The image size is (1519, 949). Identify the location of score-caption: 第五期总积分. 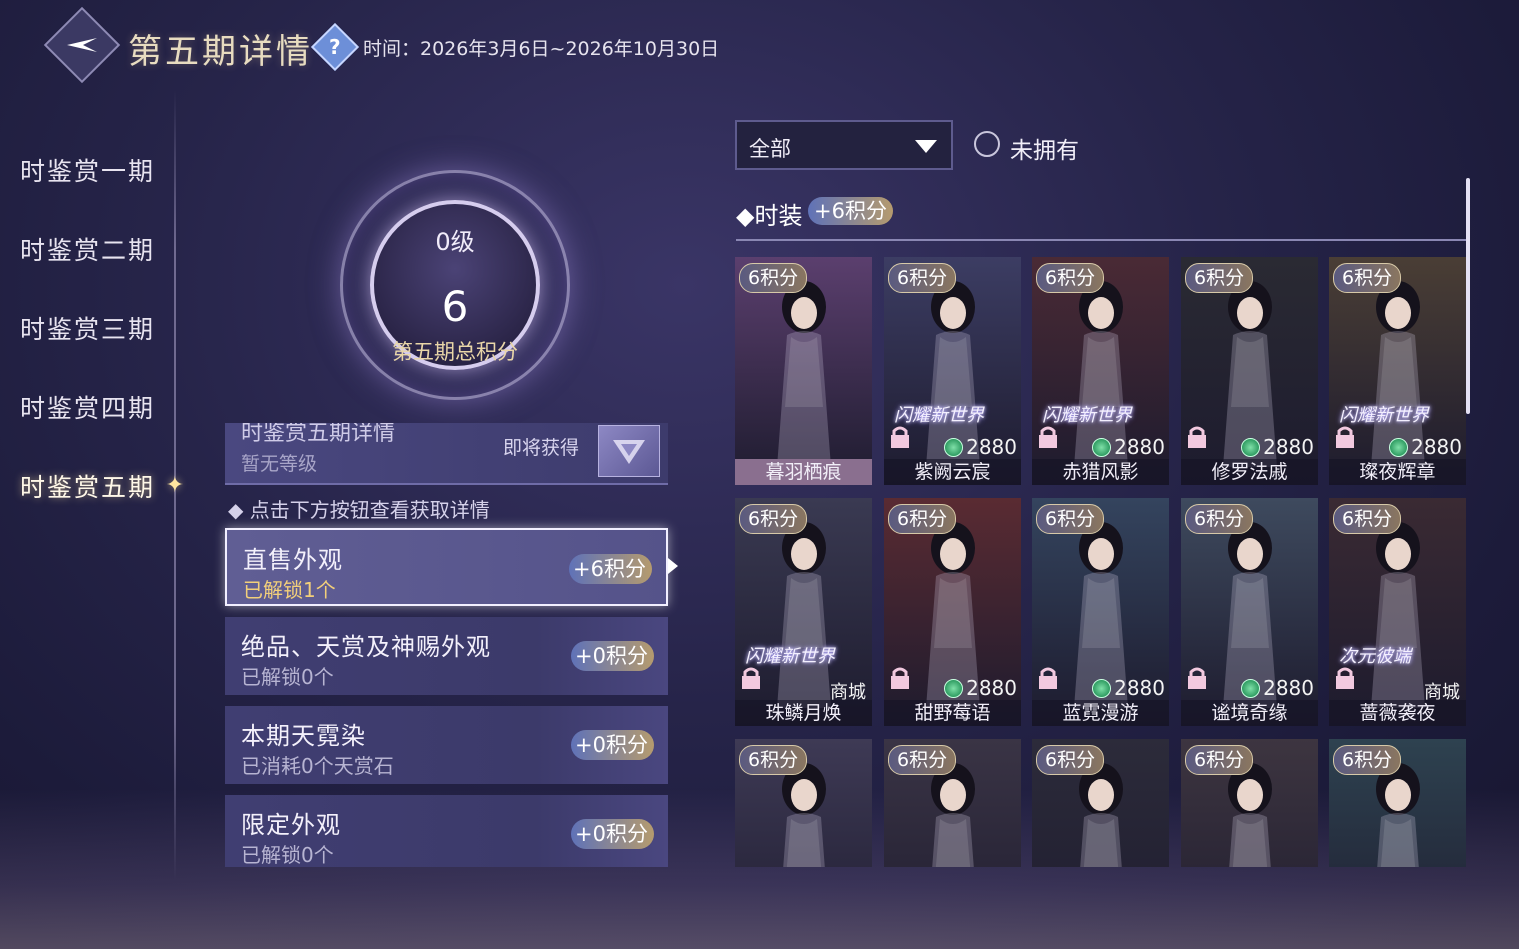
(455, 352).